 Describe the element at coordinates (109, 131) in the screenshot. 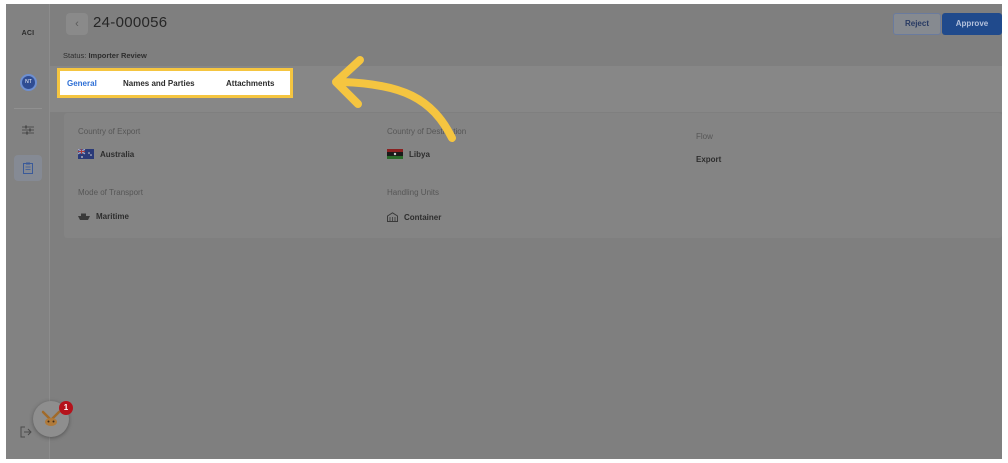

I see `country-of-export-label: Country of Export` at that location.